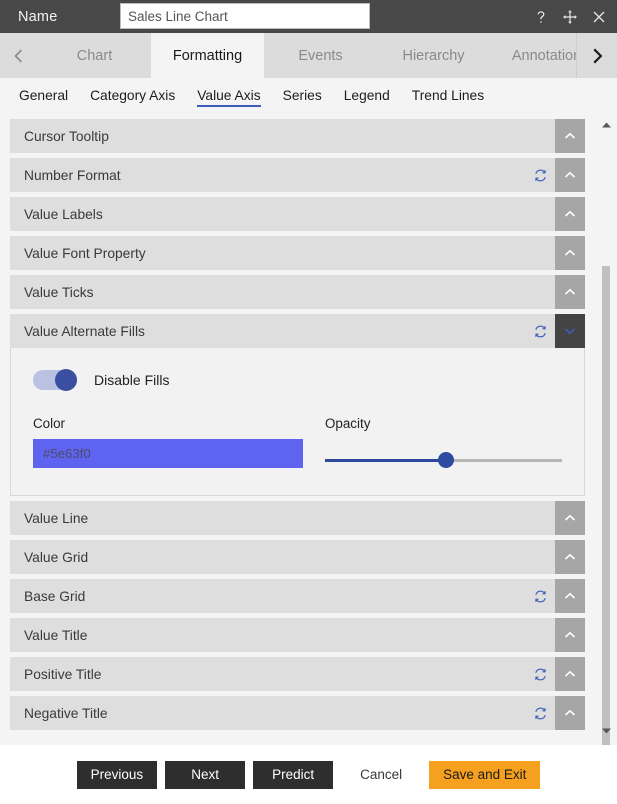 The image size is (617, 804). What do you see at coordinates (433, 55) in the screenshot?
I see `tab-hierarchy: Hierarchy` at bounding box center [433, 55].